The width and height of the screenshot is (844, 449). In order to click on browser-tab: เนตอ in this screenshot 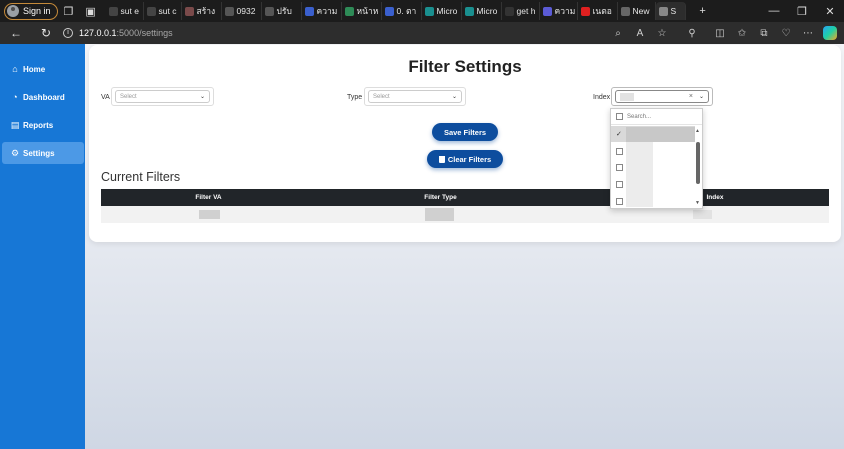, I will do `click(598, 11)`.